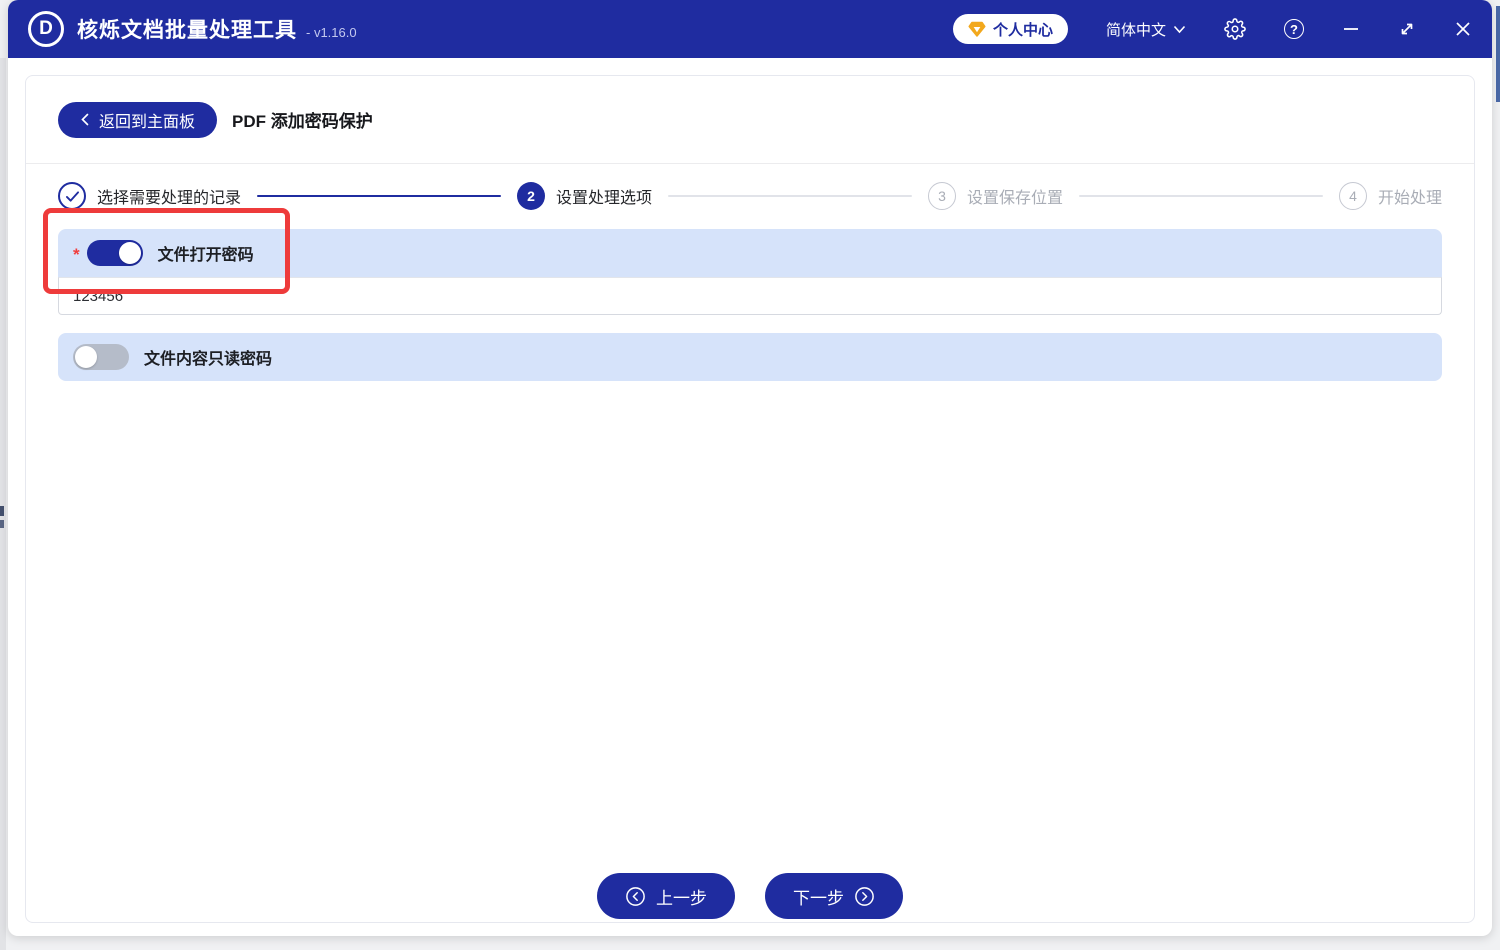 This screenshot has height=950, width=1500. What do you see at coordinates (1022, 30) in the screenshot?
I see `user-center-label: 个人中心` at bounding box center [1022, 30].